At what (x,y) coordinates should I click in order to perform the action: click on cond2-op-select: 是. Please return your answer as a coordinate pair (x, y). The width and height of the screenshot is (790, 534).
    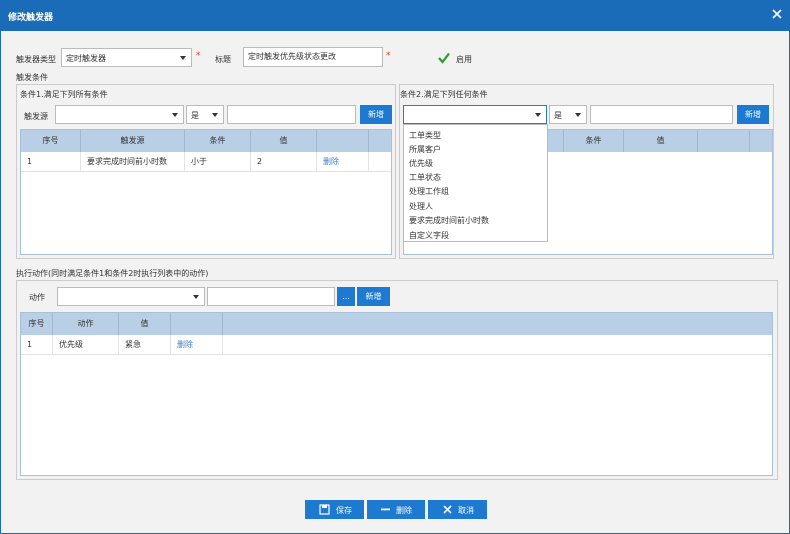
    Looking at the image, I should click on (568, 114).